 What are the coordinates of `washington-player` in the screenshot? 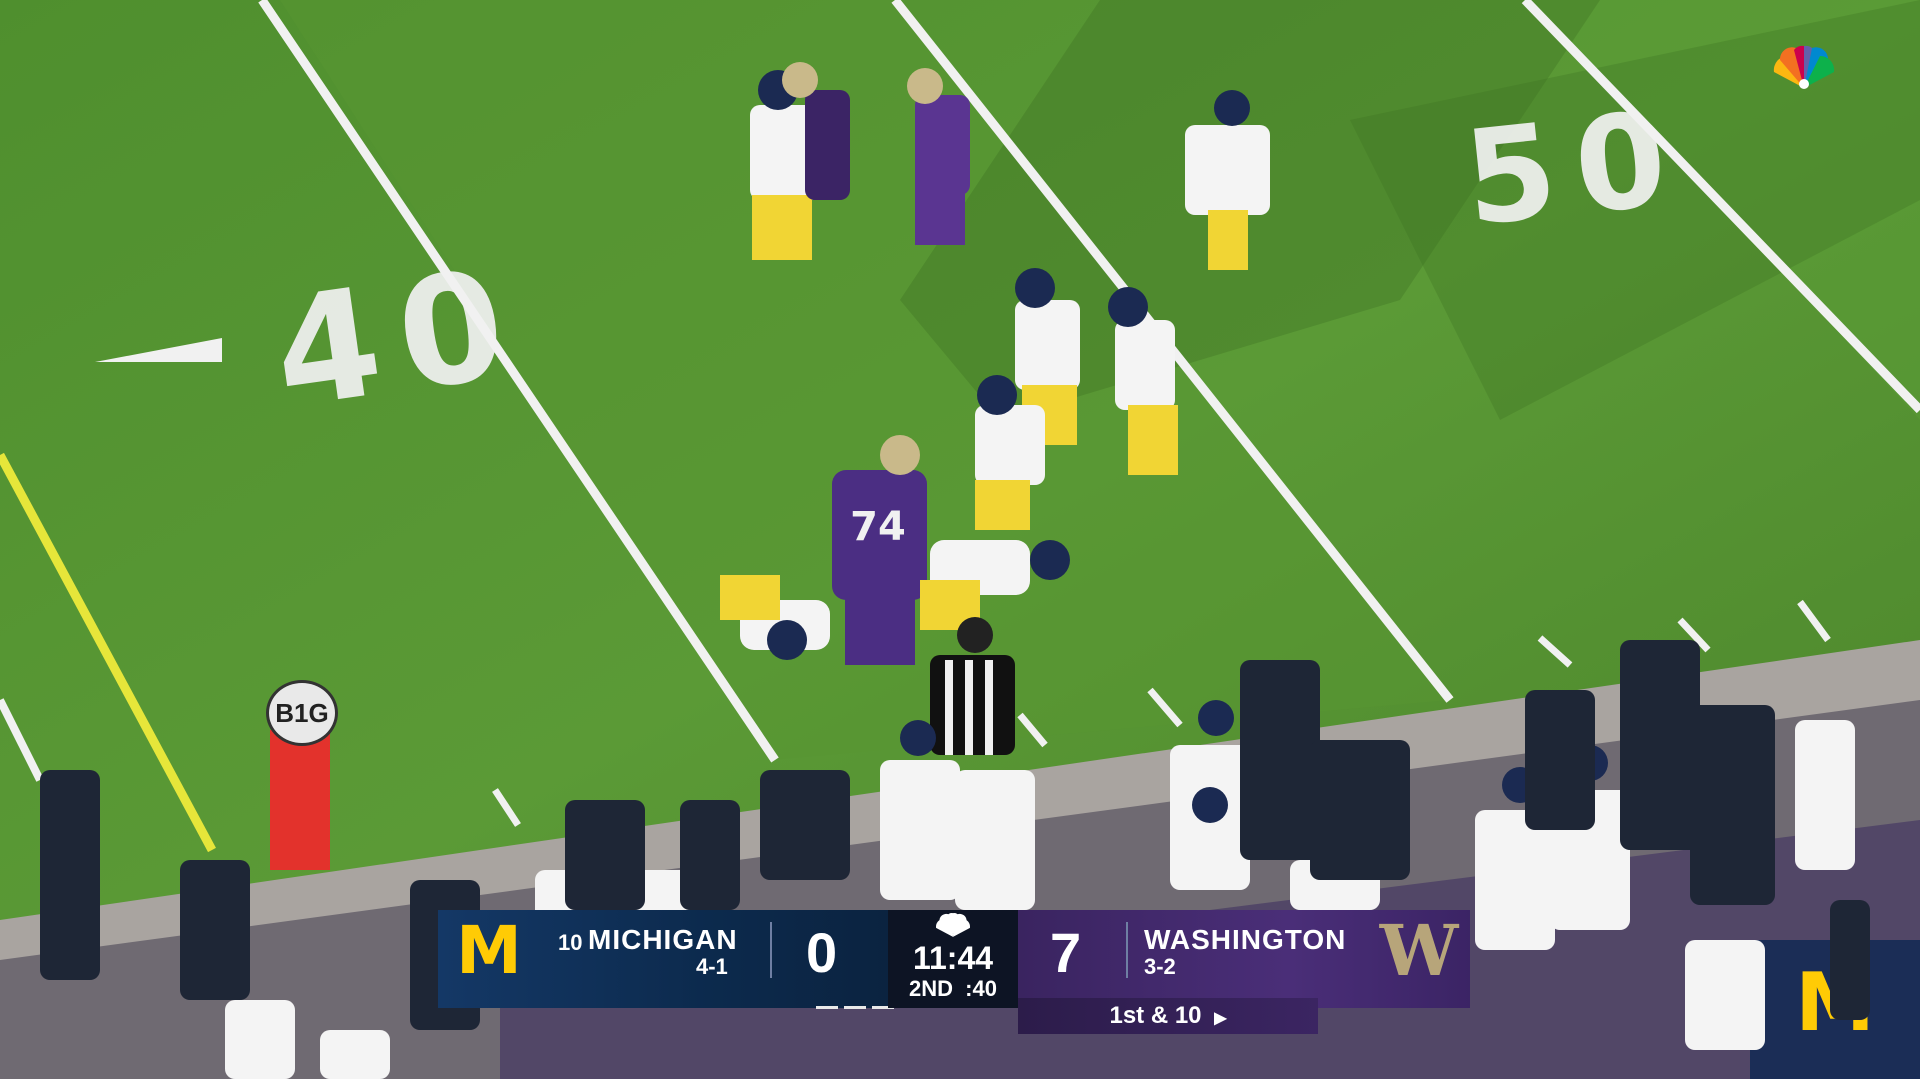 It's located at (938, 156).